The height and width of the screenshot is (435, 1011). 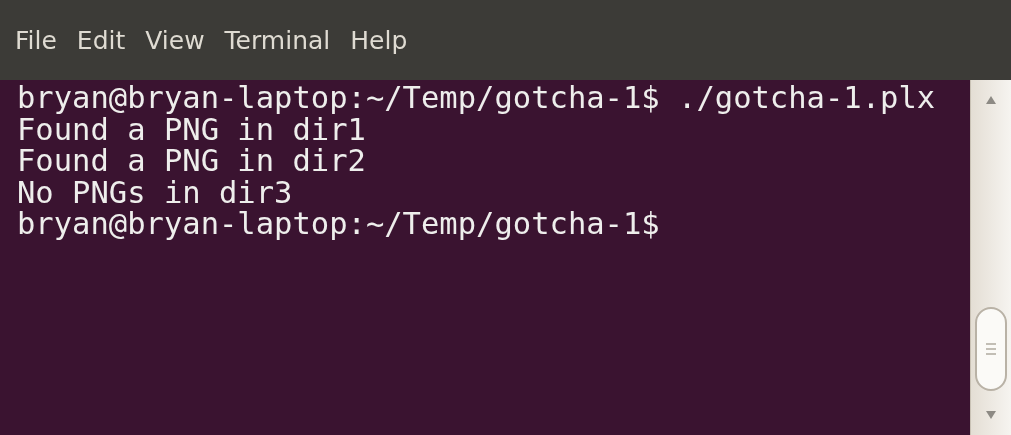 I want to click on terminal-line: Found a PNG in dir1, so click(x=191, y=129).